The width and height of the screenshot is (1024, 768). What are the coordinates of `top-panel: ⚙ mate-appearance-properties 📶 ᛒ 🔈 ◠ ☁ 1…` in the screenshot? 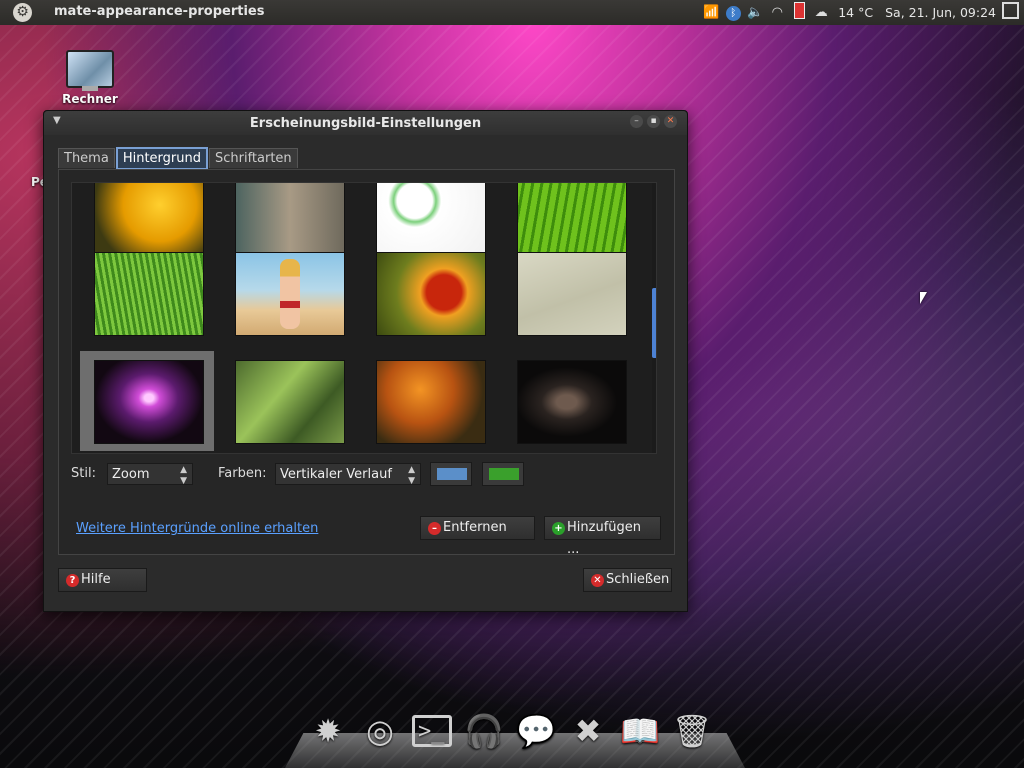 It's located at (512, 12).